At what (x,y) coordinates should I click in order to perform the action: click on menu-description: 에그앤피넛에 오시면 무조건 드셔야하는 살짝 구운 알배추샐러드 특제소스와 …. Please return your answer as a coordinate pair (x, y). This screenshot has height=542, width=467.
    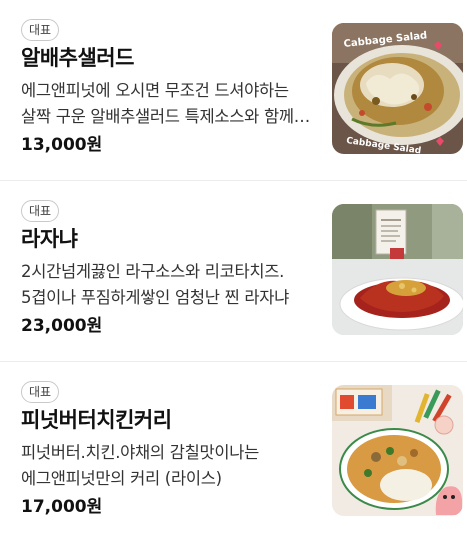
    Looking at the image, I should click on (157, 103).